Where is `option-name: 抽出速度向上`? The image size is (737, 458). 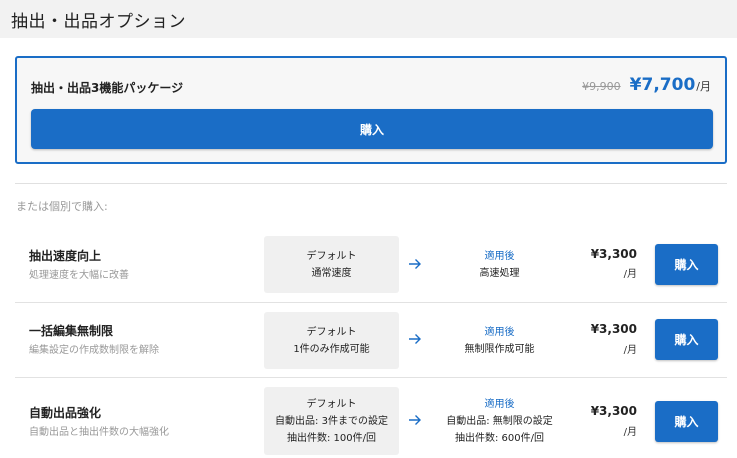
option-name: 抽出速度向上 is located at coordinates (65, 256).